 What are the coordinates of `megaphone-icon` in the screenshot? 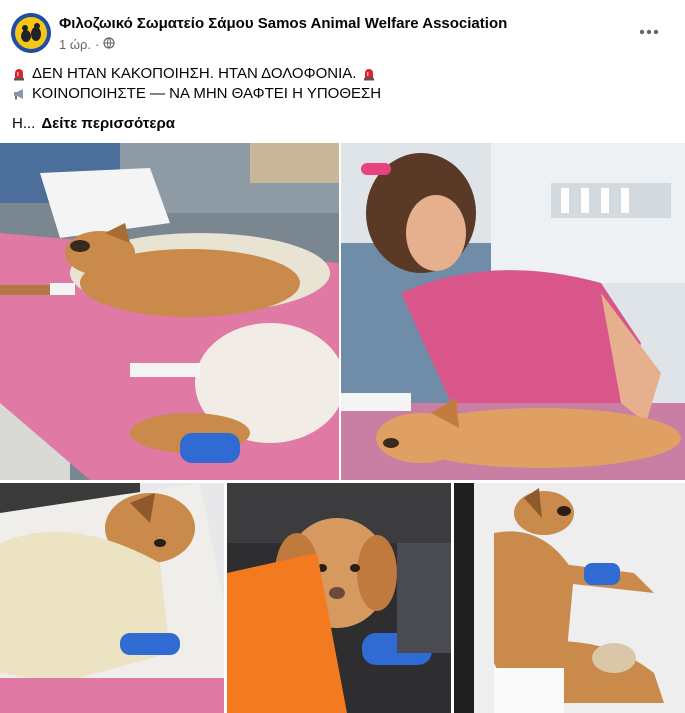 It's located at (19, 94).